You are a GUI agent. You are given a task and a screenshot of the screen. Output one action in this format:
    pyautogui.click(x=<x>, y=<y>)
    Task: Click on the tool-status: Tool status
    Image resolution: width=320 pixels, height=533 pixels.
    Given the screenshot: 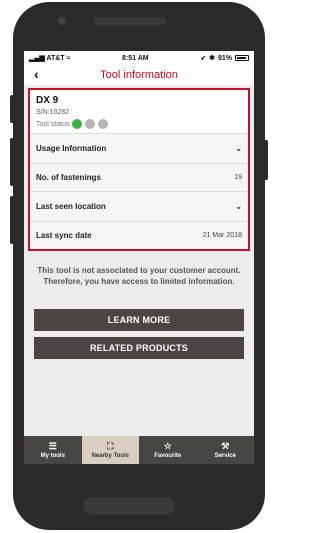 What is the action you would take?
    pyautogui.click(x=139, y=124)
    